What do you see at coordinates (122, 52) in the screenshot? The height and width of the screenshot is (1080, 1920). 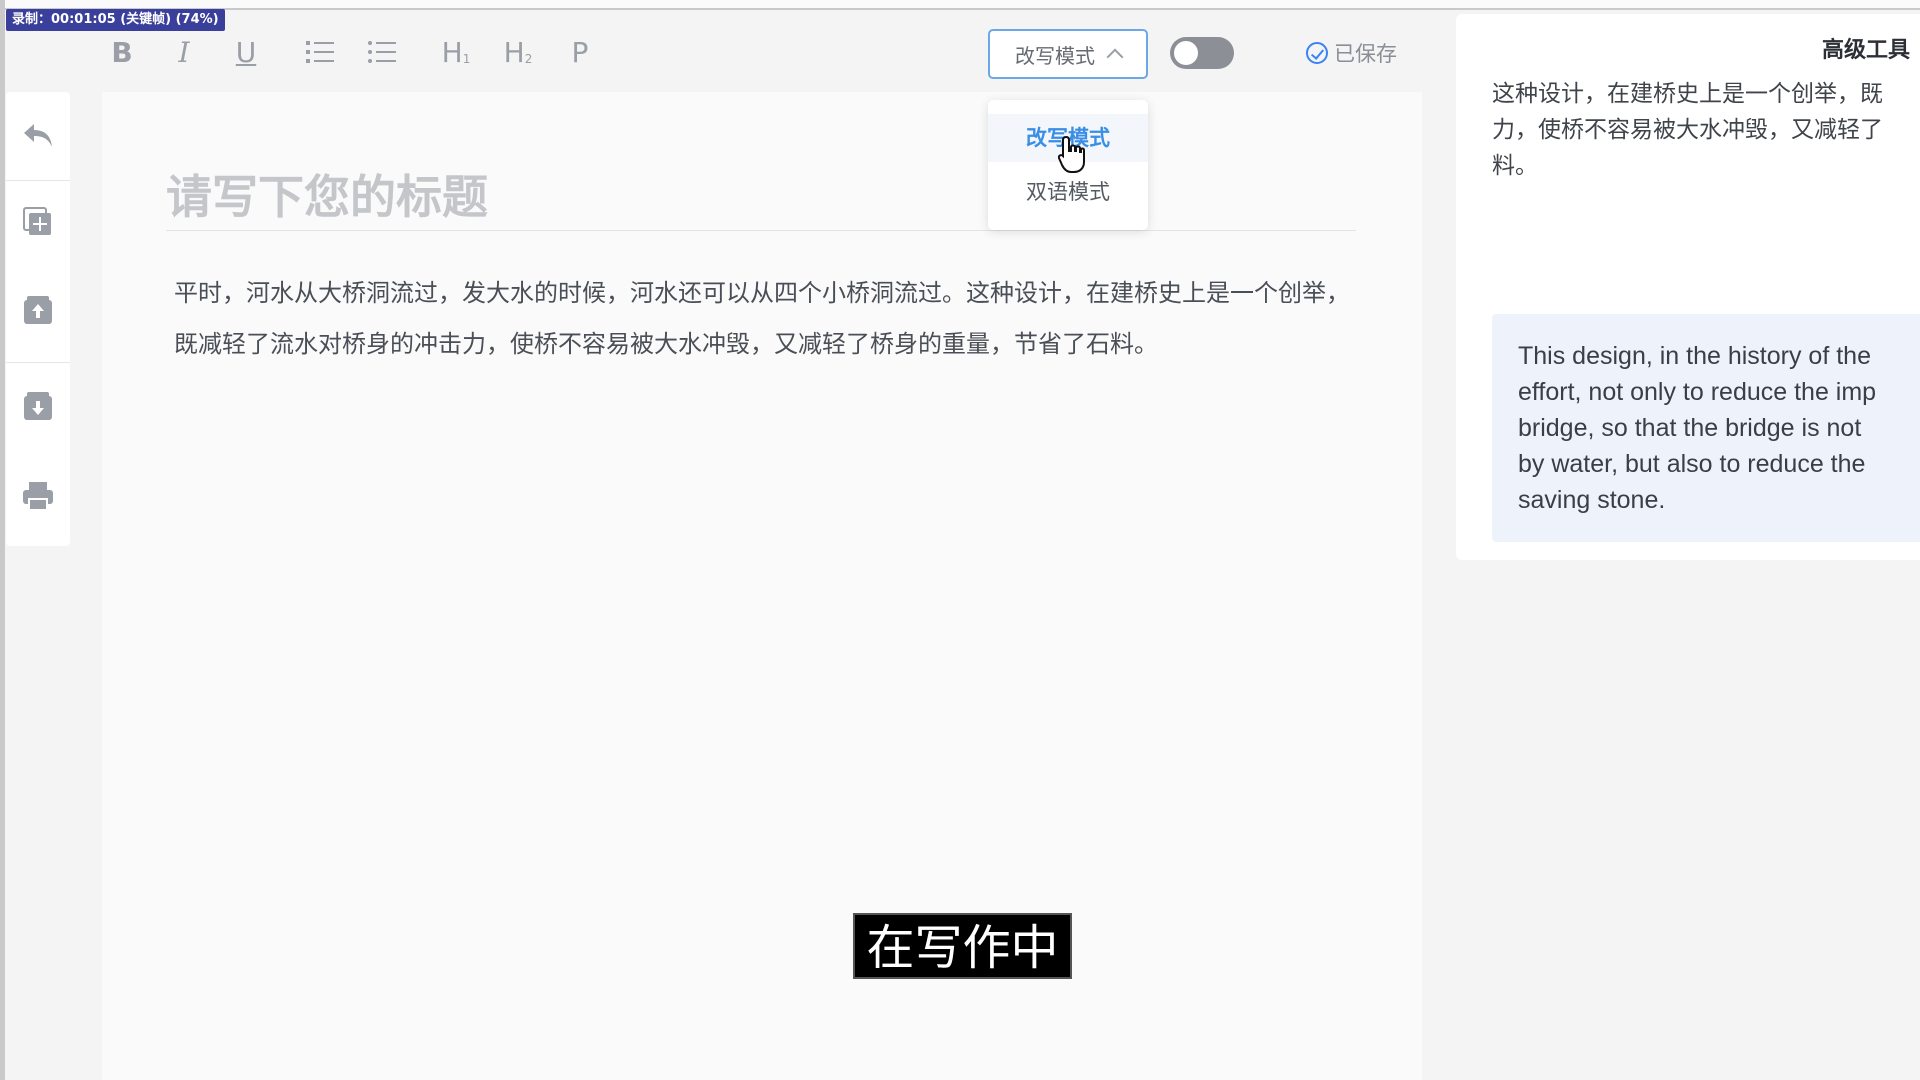 I see `bold-button: B` at bounding box center [122, 52].